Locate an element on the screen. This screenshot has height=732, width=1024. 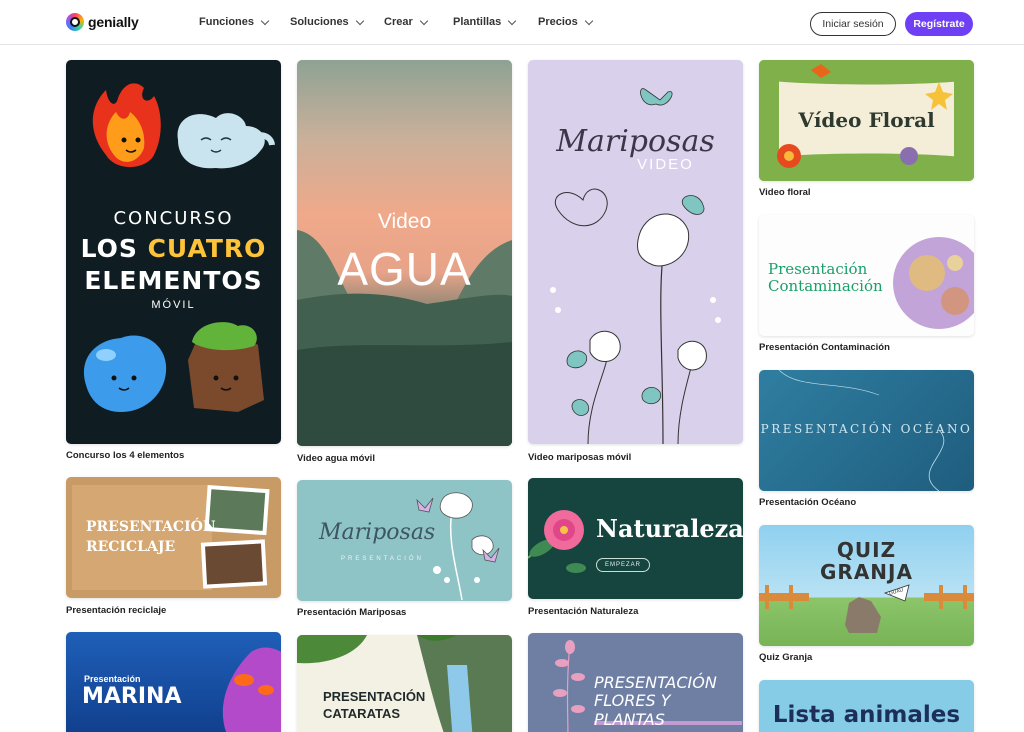
nav-funciones-label: Funciones is located at coordinates (227, 22).